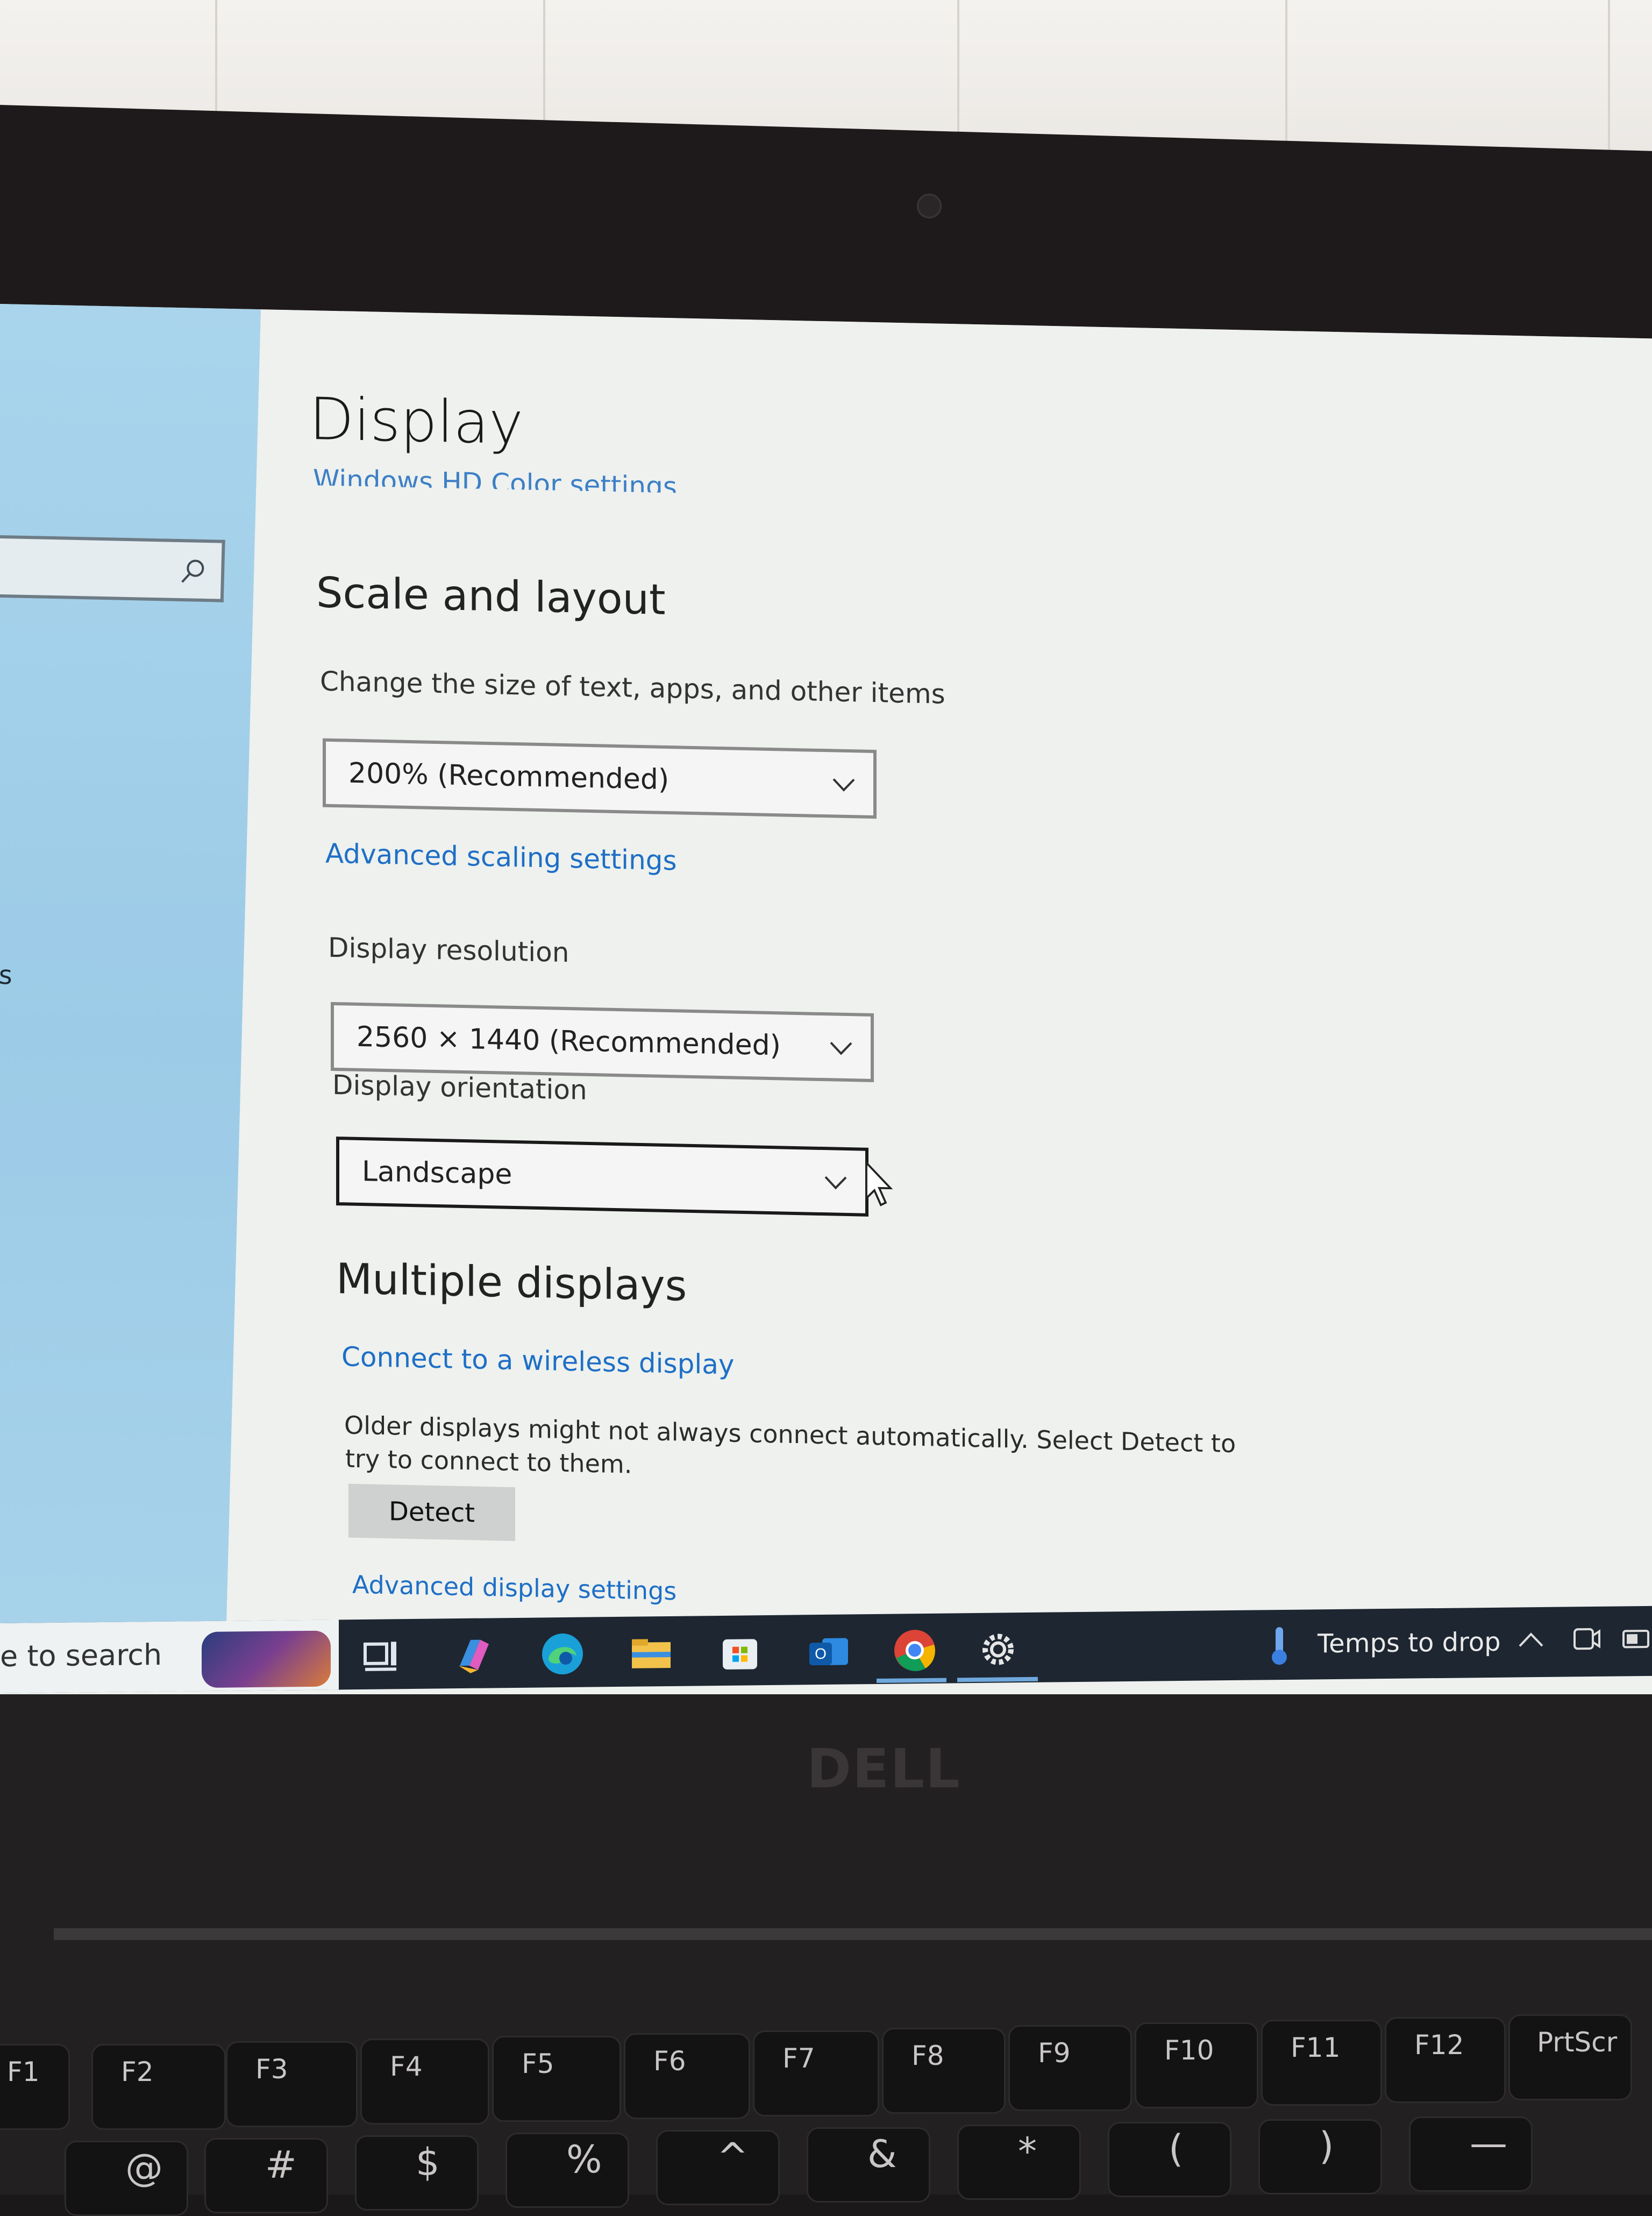 This screenshot has width=1652, height=2216. Describe the element at coordinates (459, 1087) in the screenshot. I see `orientation-label-text: Display orientation` at that location.